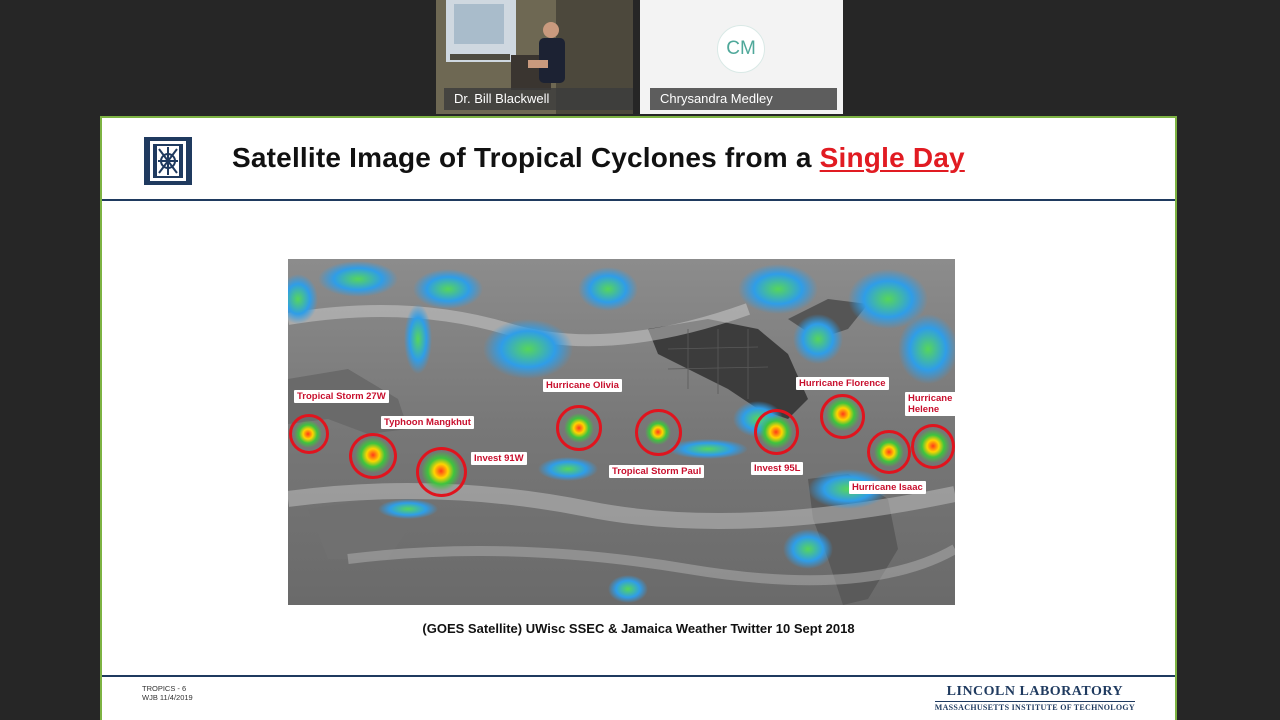 The height and width of the screenshot is (720, 1280). I want to click on storm-label: Hurricane Olivia, so click(582, 385).